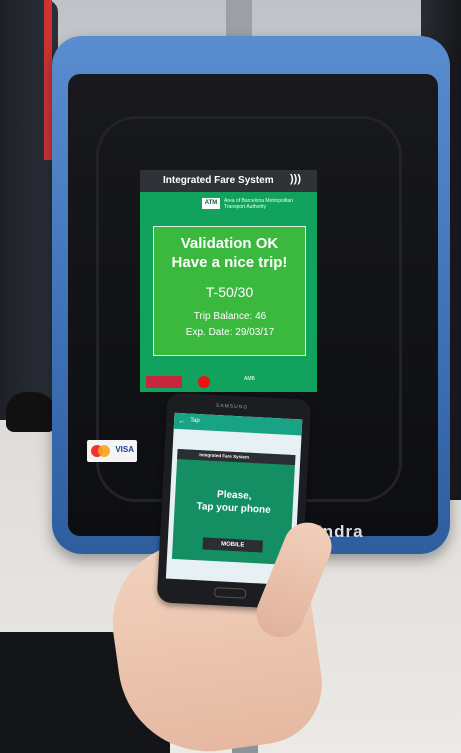 The image size is (461, 753). I want to click on shoe, so click(31, 412).